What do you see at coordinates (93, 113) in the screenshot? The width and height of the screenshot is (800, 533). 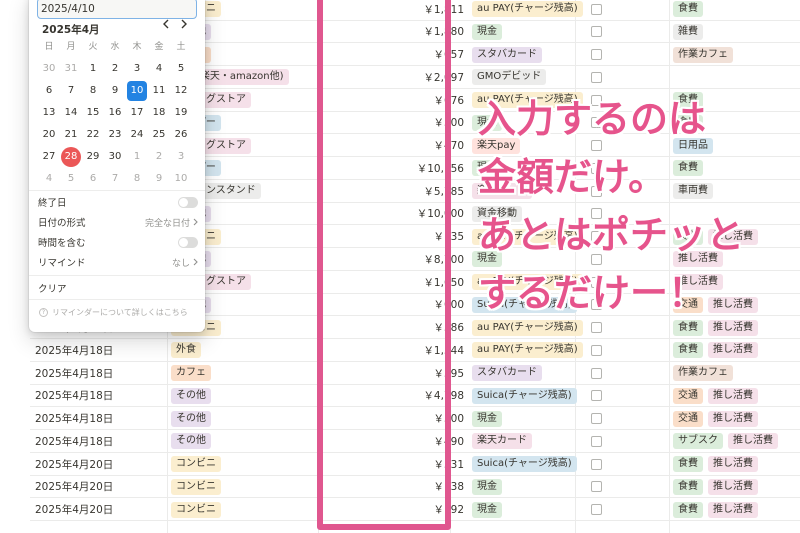 I see `calendar-day: 15` at bounding box center [93, 113].